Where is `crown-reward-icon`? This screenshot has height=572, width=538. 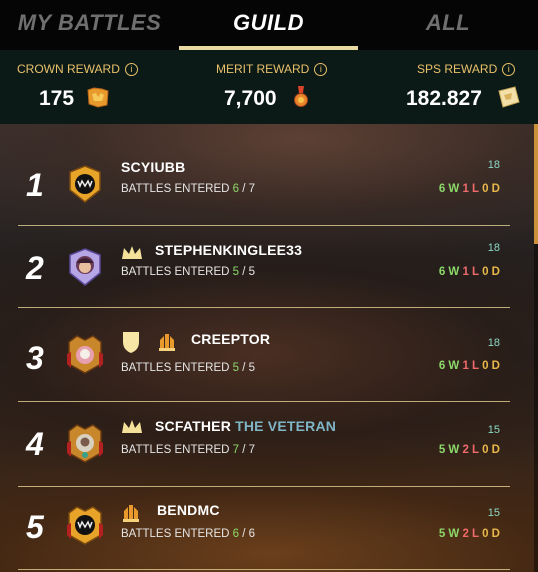 crown-reward-icon is located at coordinates (98, 97).